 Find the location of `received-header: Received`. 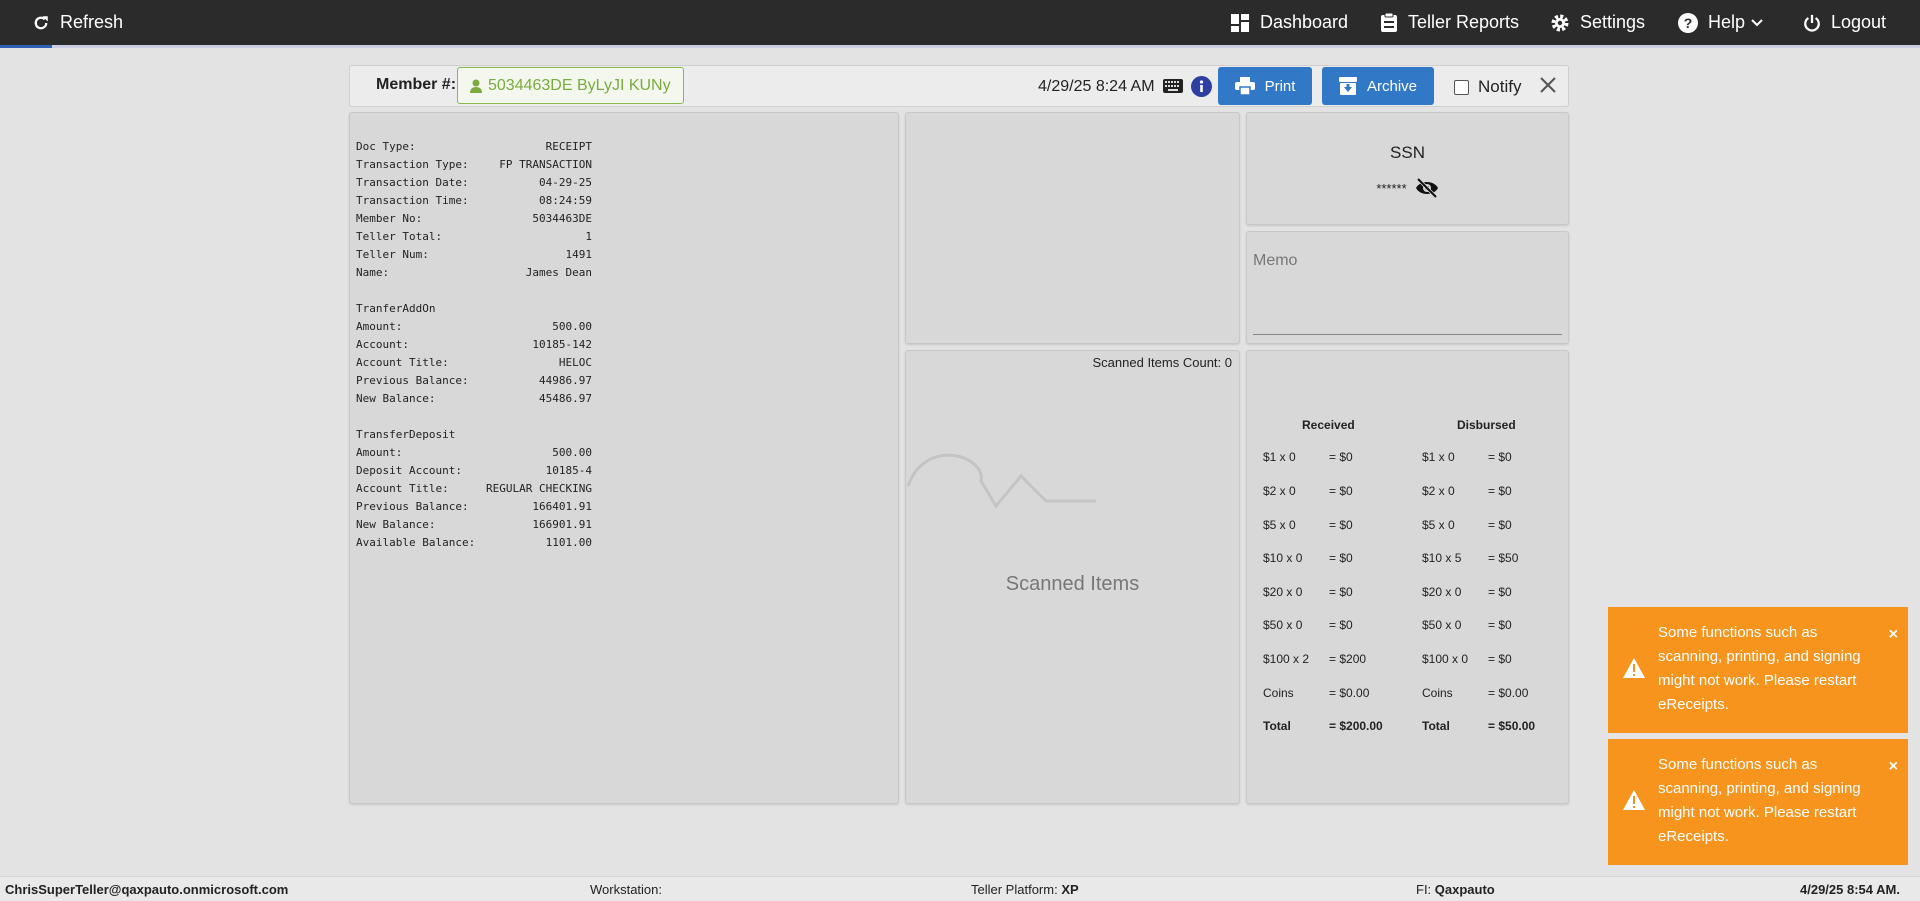

received-header: Received is located at coordinates (1328, 425).